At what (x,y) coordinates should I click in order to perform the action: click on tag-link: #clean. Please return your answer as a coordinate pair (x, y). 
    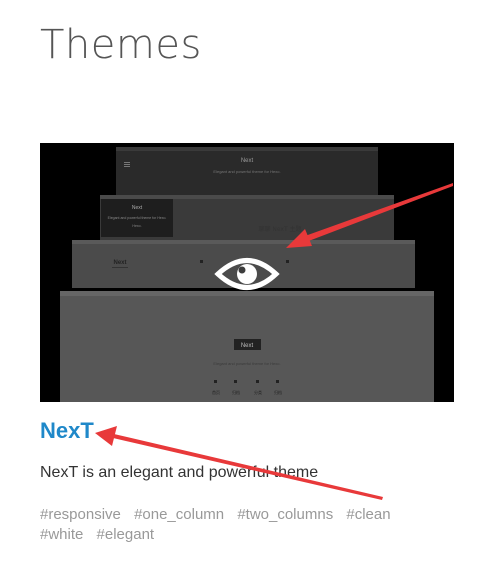
    Looking at the image, I should click on (368, 514).